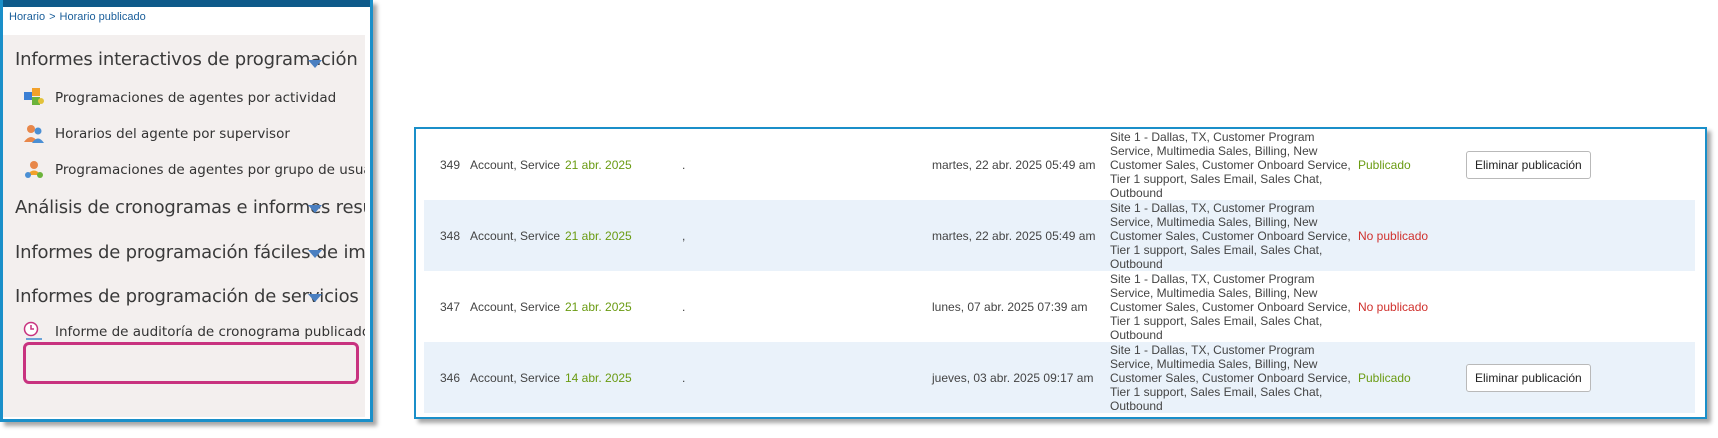 This screenshot has width=1718, height=438. What do you see at coordinates (172, 134) in the screenshot?
I see `menu-item-label: Horarios del agente por supervisor` at bounding box center [172, 134].